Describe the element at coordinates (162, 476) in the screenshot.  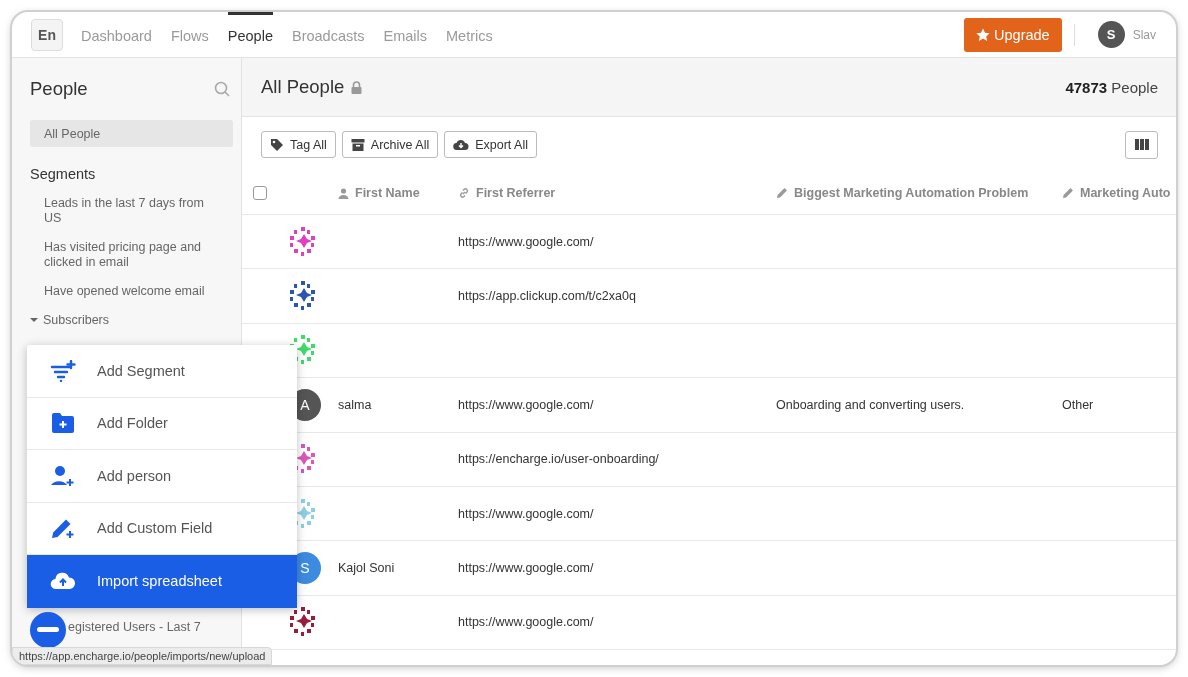
I see `menu-item: Add person` at that location.